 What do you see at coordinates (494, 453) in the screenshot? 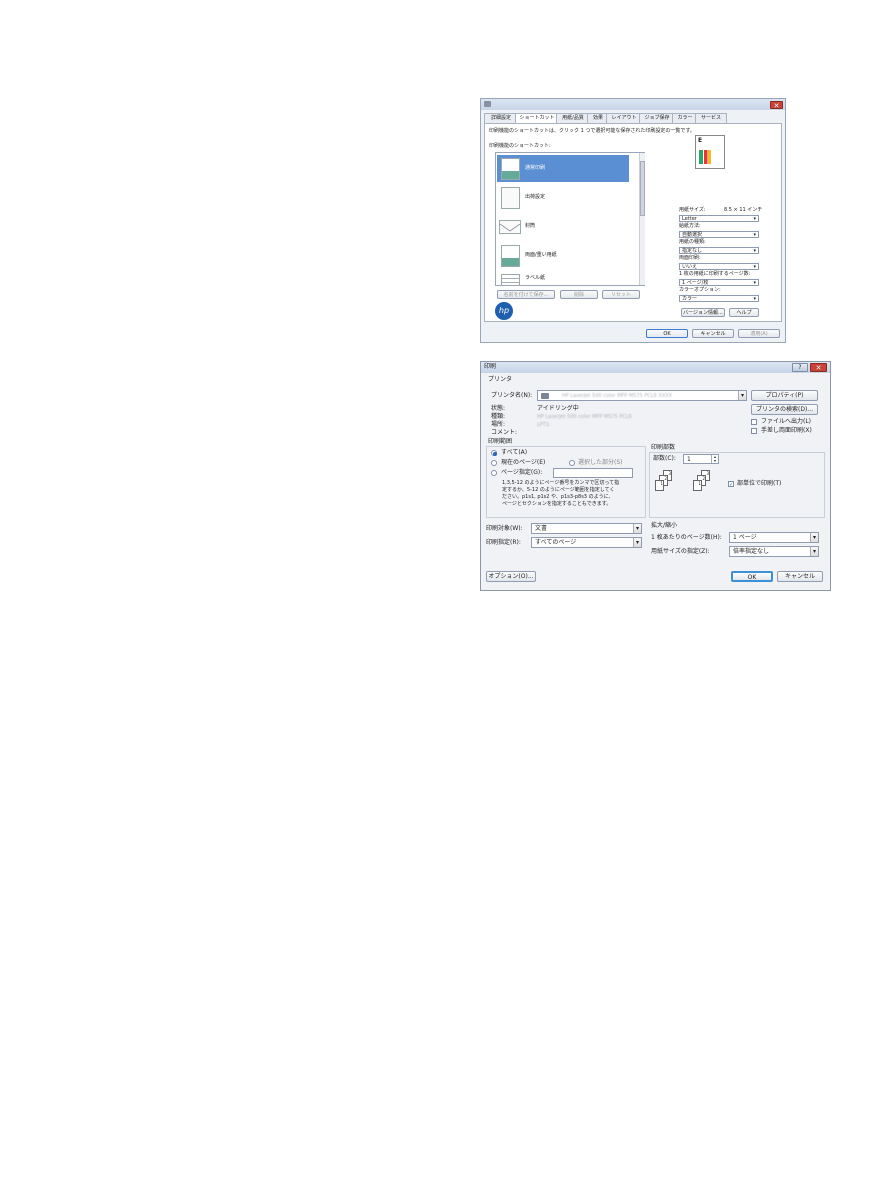
I see `range-all-radio` at bounding box center [494, 453].